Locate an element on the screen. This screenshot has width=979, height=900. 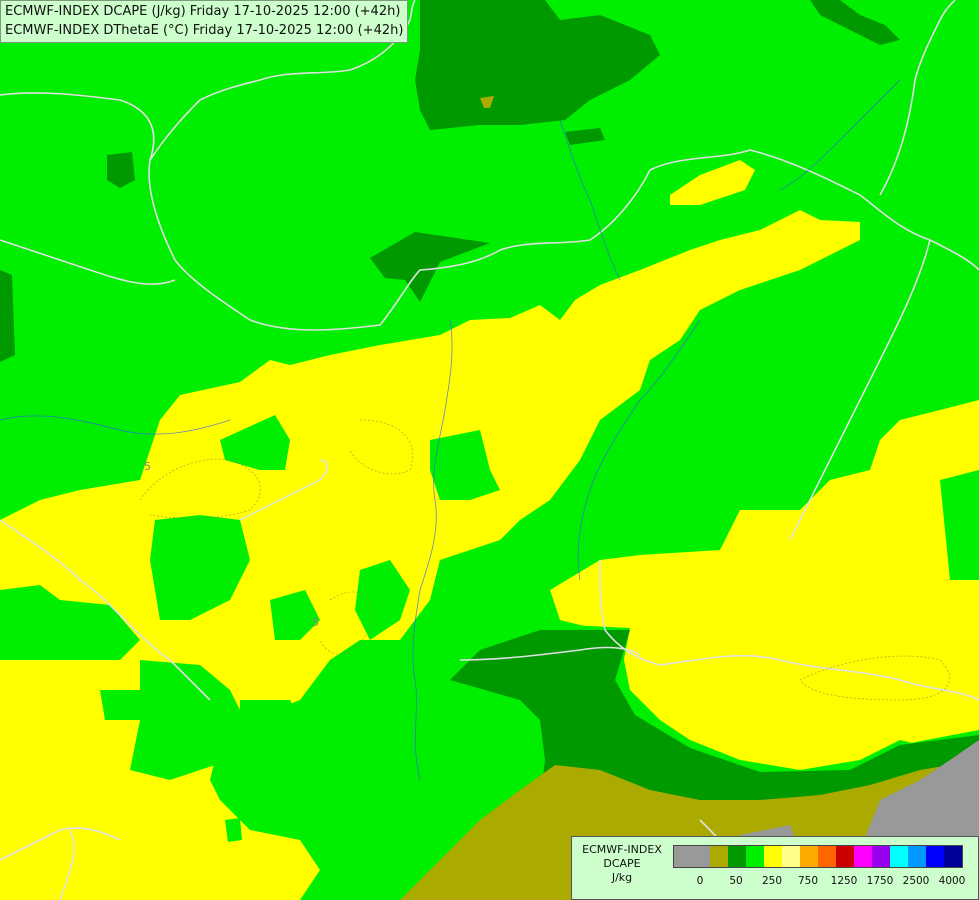
contour-label-2: 5 is located at coordinates (315, 622).